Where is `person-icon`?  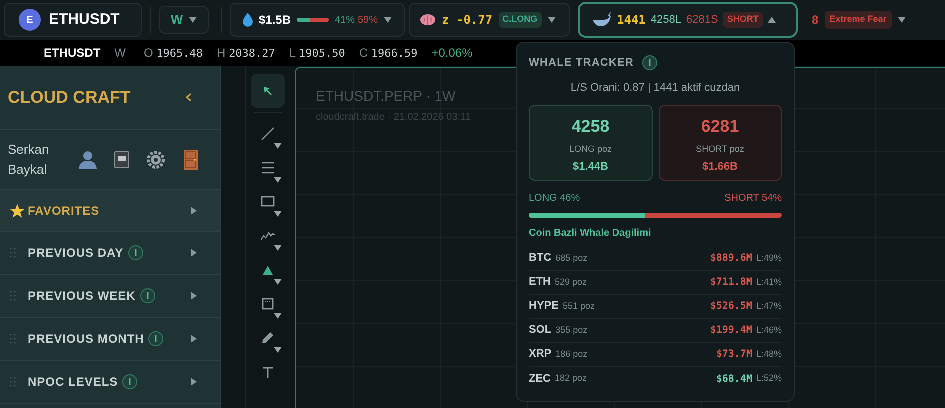 person-icon is located at coordinates (88, 159).